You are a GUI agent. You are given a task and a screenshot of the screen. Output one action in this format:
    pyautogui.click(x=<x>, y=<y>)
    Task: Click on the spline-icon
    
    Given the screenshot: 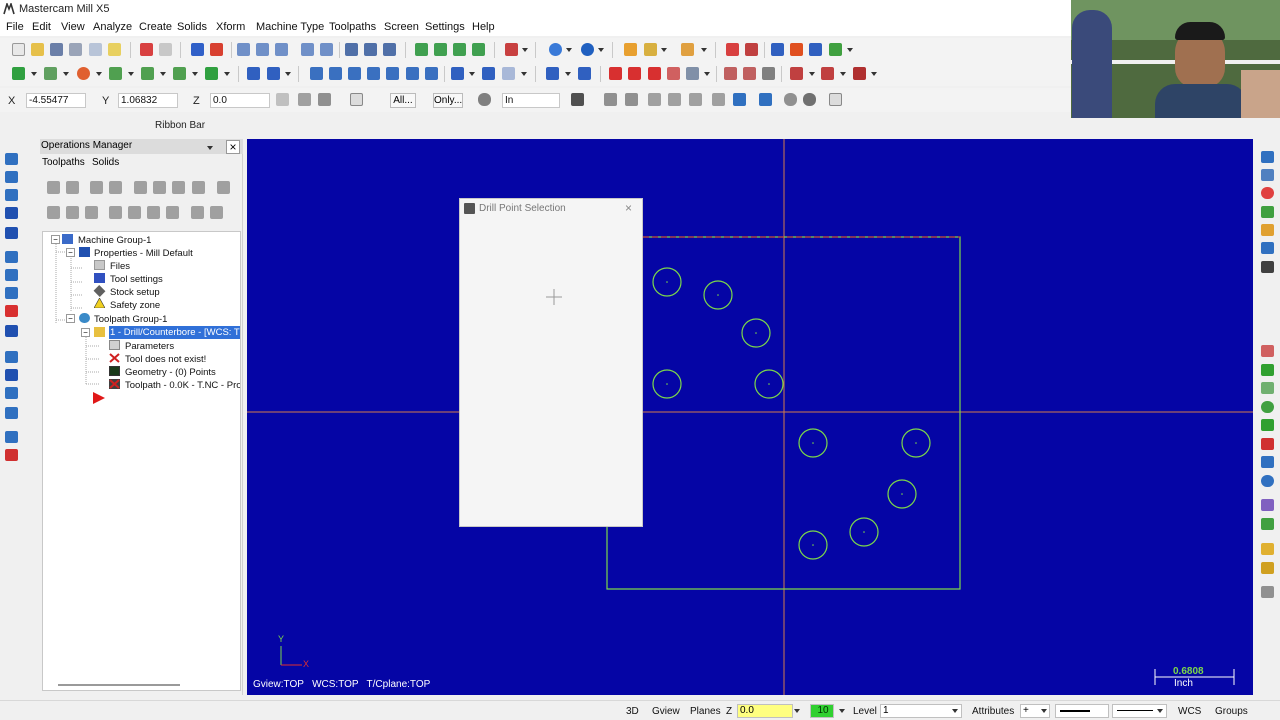 What is the action you would take?
    pyautogui.click(x=179, y=73)
    